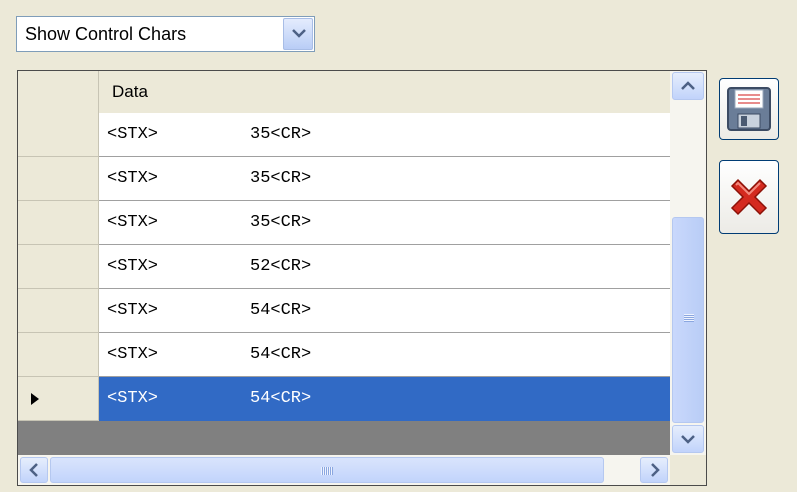  What do you see at coordinates (384, 267) in the screenshot?
I see `data-cell: <STX> 52<CR>` at bounding box center [384, 267].